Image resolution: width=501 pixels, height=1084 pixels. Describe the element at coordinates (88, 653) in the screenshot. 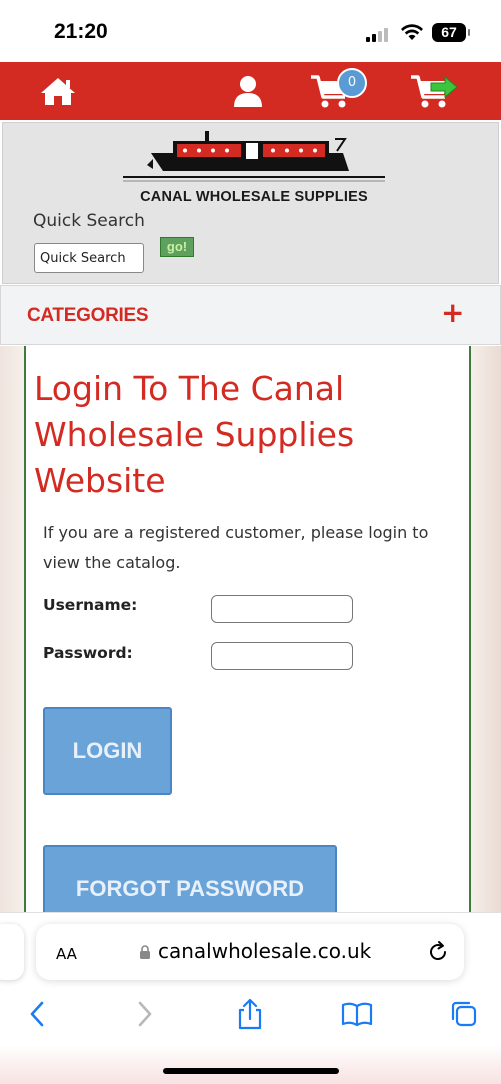

I see `password-label: Password:` at that location.